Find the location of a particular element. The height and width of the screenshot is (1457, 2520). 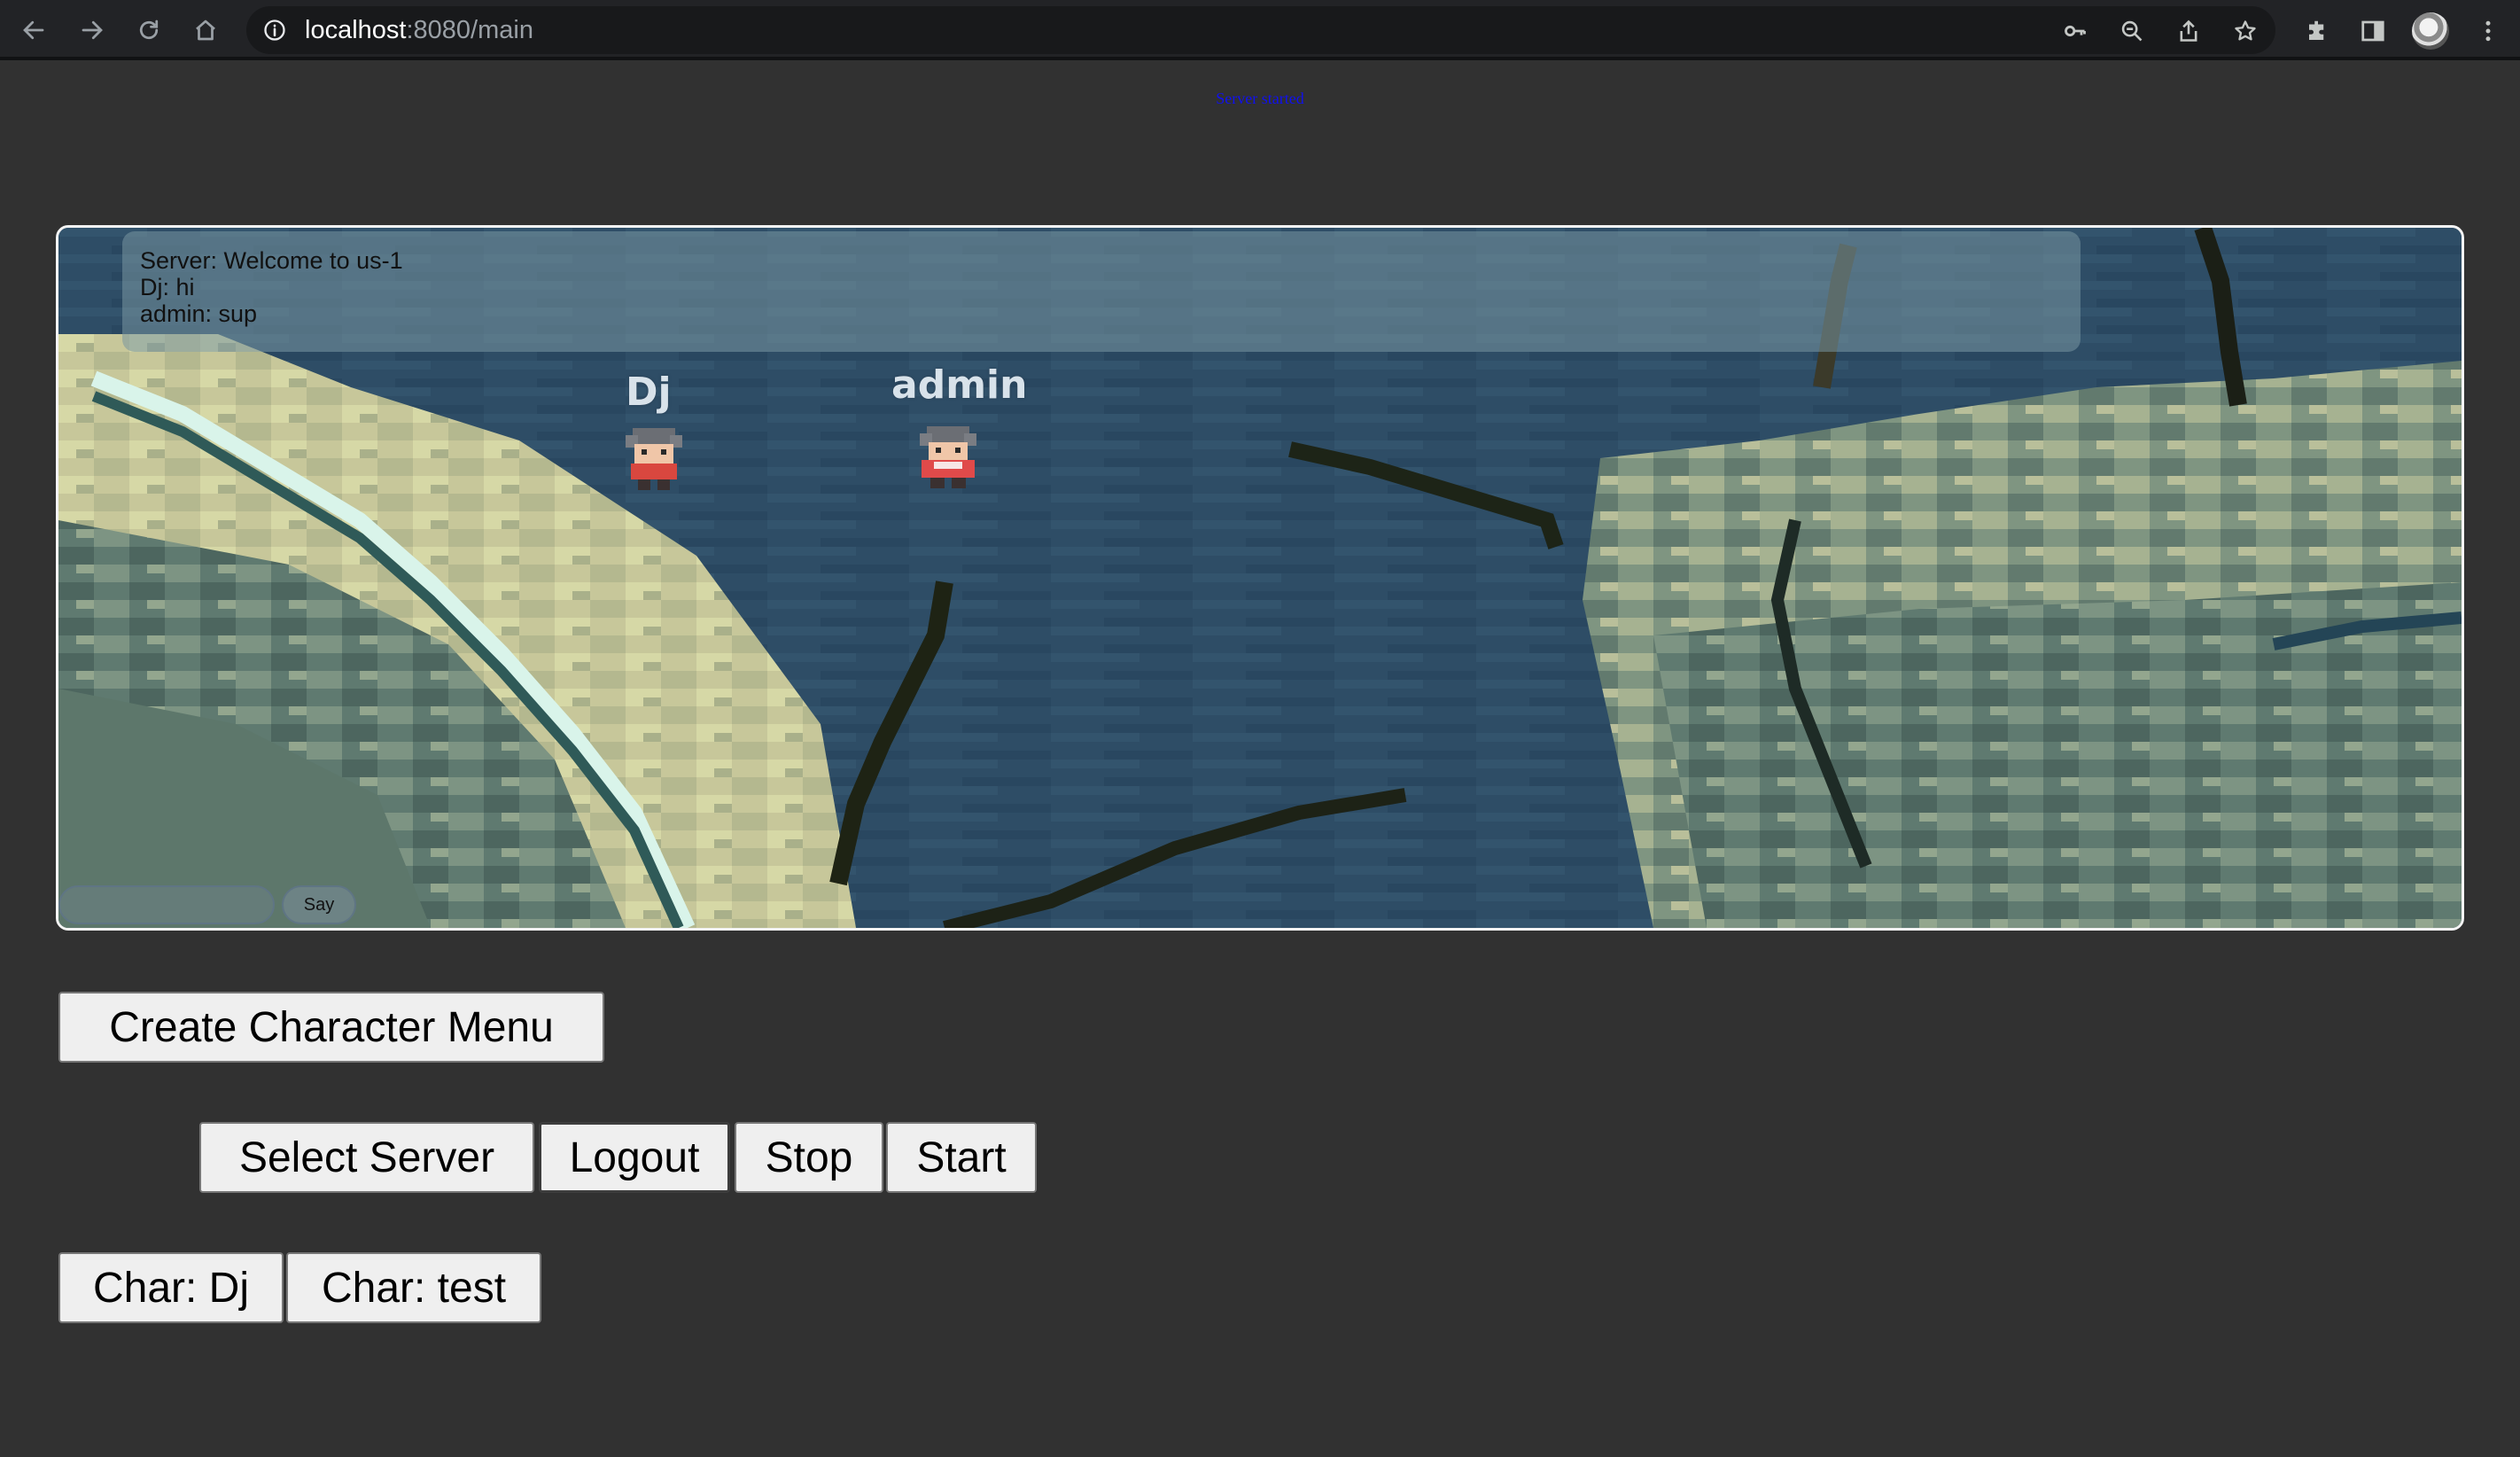

logout-button: Logout is located at coordinates (634, 1157).